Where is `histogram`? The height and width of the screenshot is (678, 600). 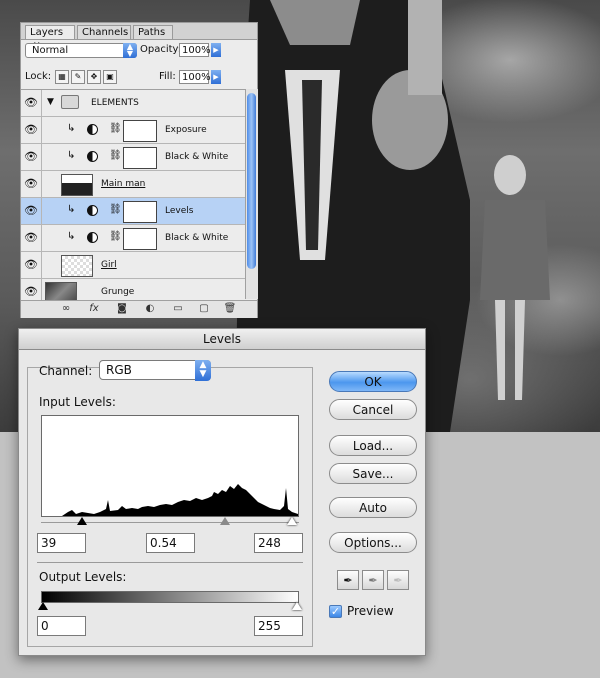 histogram is located at coordinates (170, 466).